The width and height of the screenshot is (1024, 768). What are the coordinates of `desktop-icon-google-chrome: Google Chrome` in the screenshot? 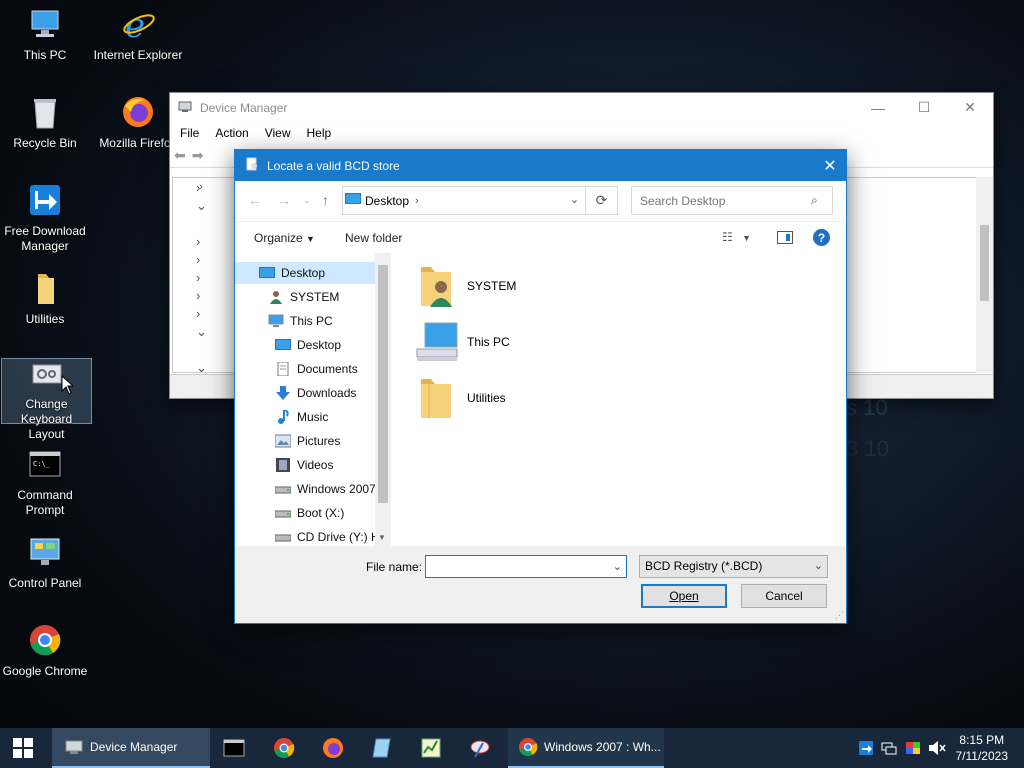 It's located at (45, 650).